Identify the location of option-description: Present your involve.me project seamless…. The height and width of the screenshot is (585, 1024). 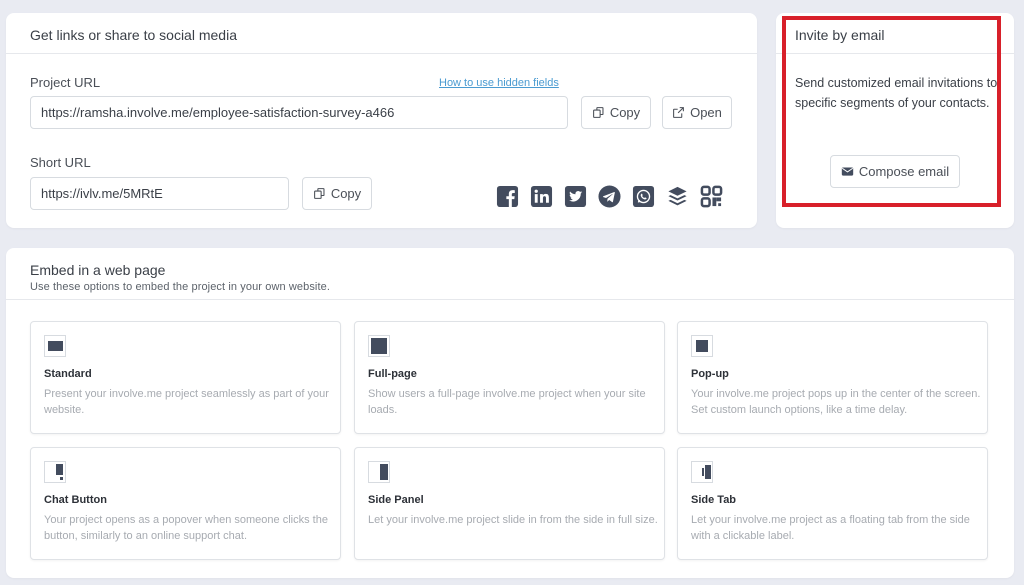
(186, 402).